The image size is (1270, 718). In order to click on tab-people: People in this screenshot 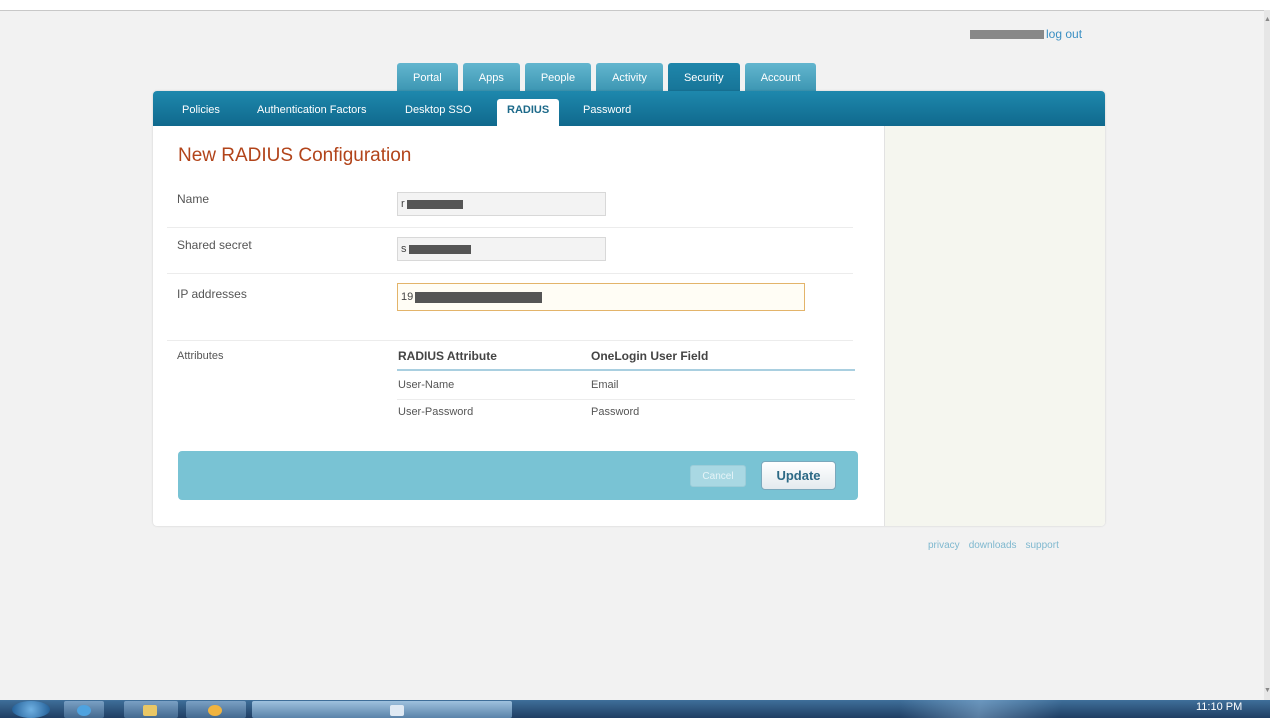, I will do `click(558, 77)`.